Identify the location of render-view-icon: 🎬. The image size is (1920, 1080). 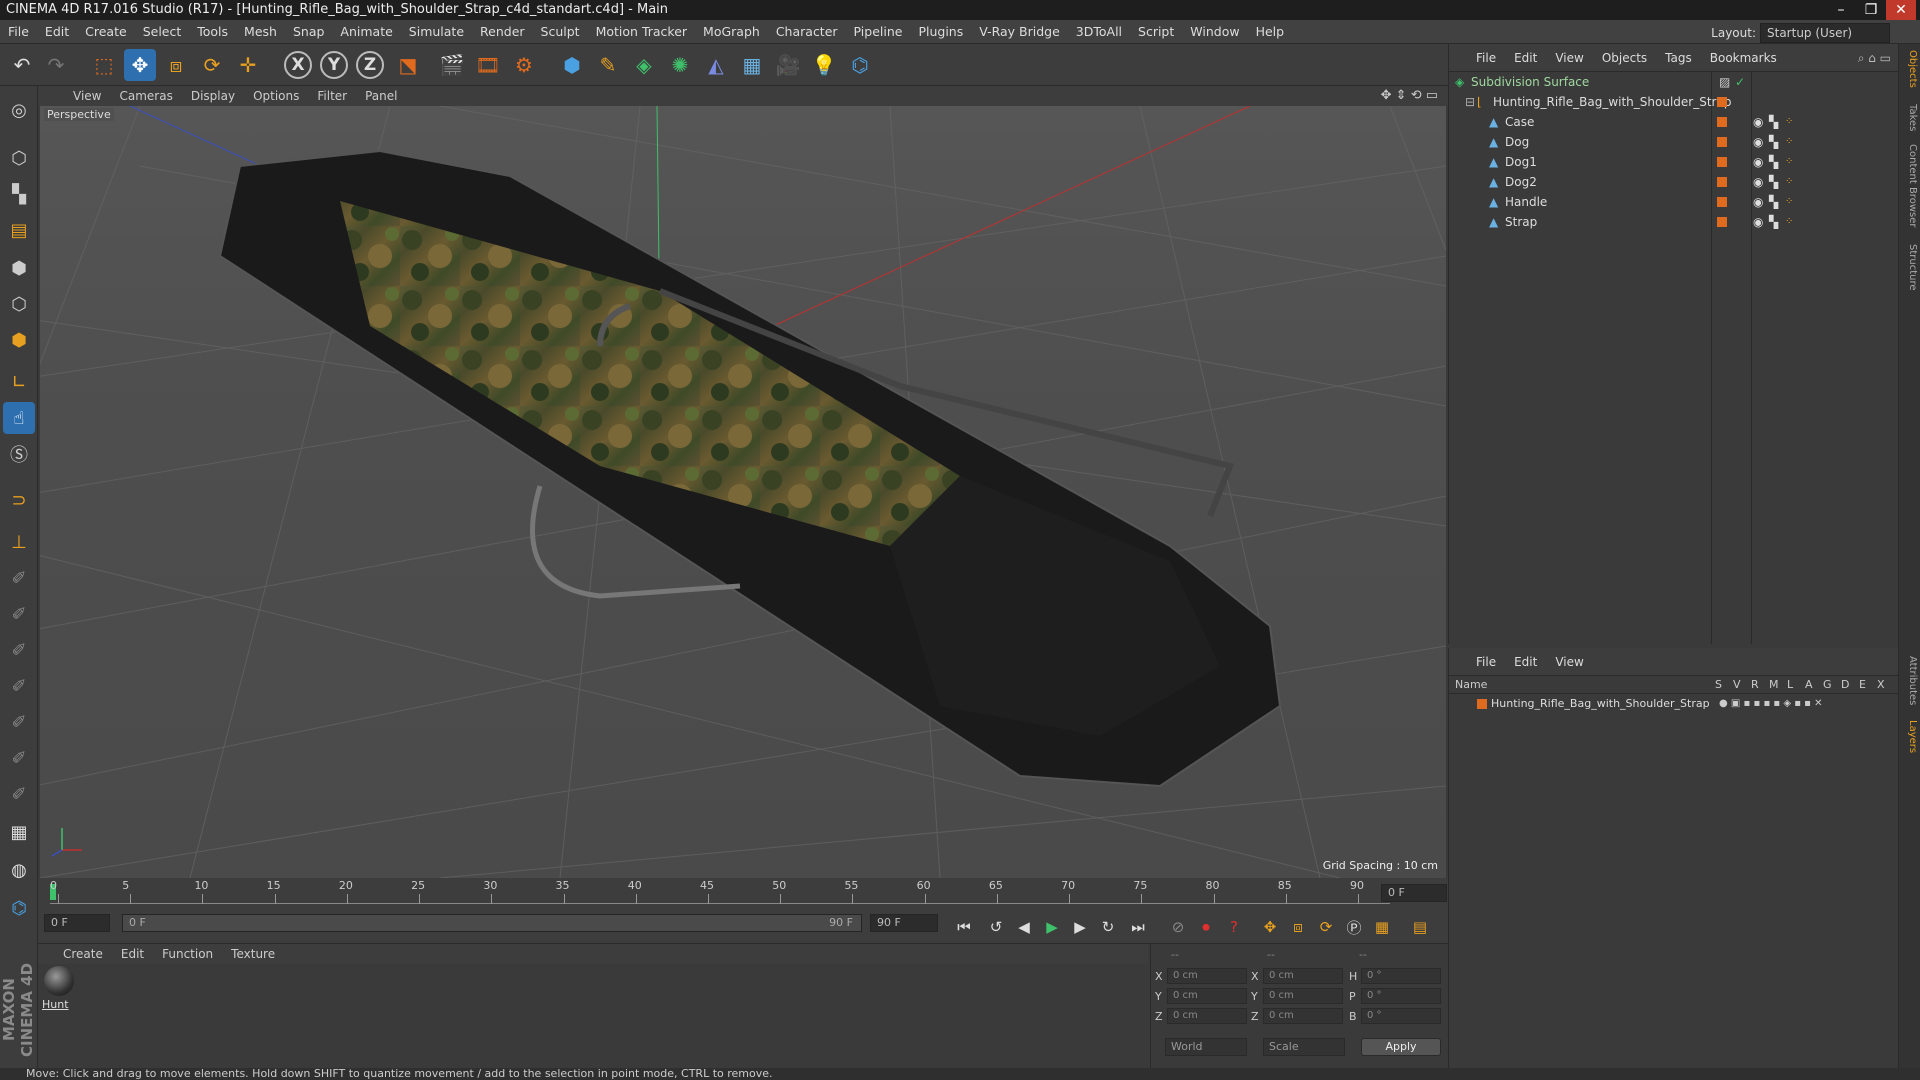
(452, 65).